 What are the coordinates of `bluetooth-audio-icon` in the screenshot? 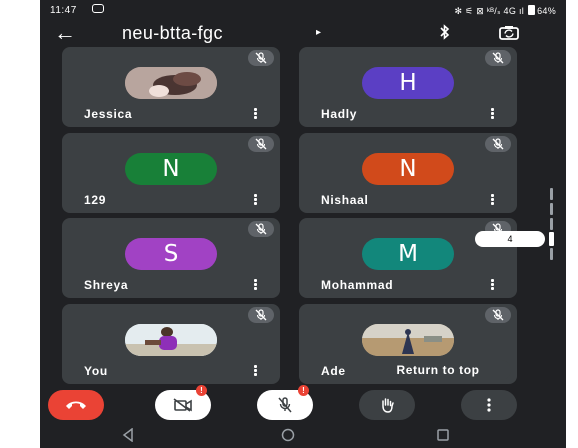 It's located at (445, 33).